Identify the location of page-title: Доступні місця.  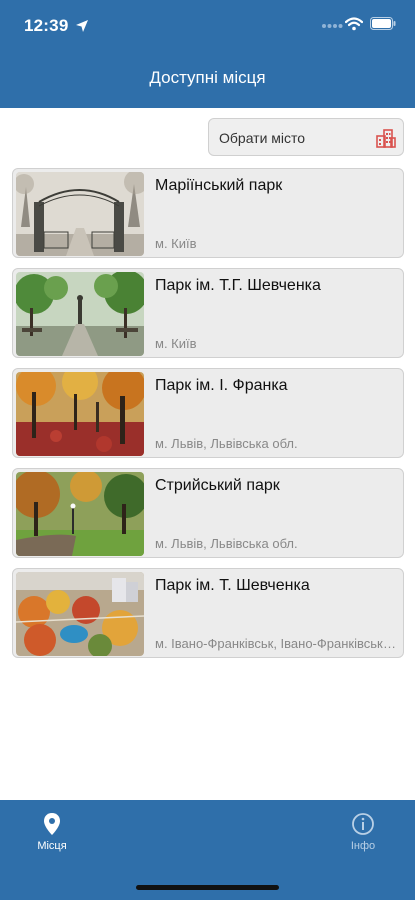
(207, 77).